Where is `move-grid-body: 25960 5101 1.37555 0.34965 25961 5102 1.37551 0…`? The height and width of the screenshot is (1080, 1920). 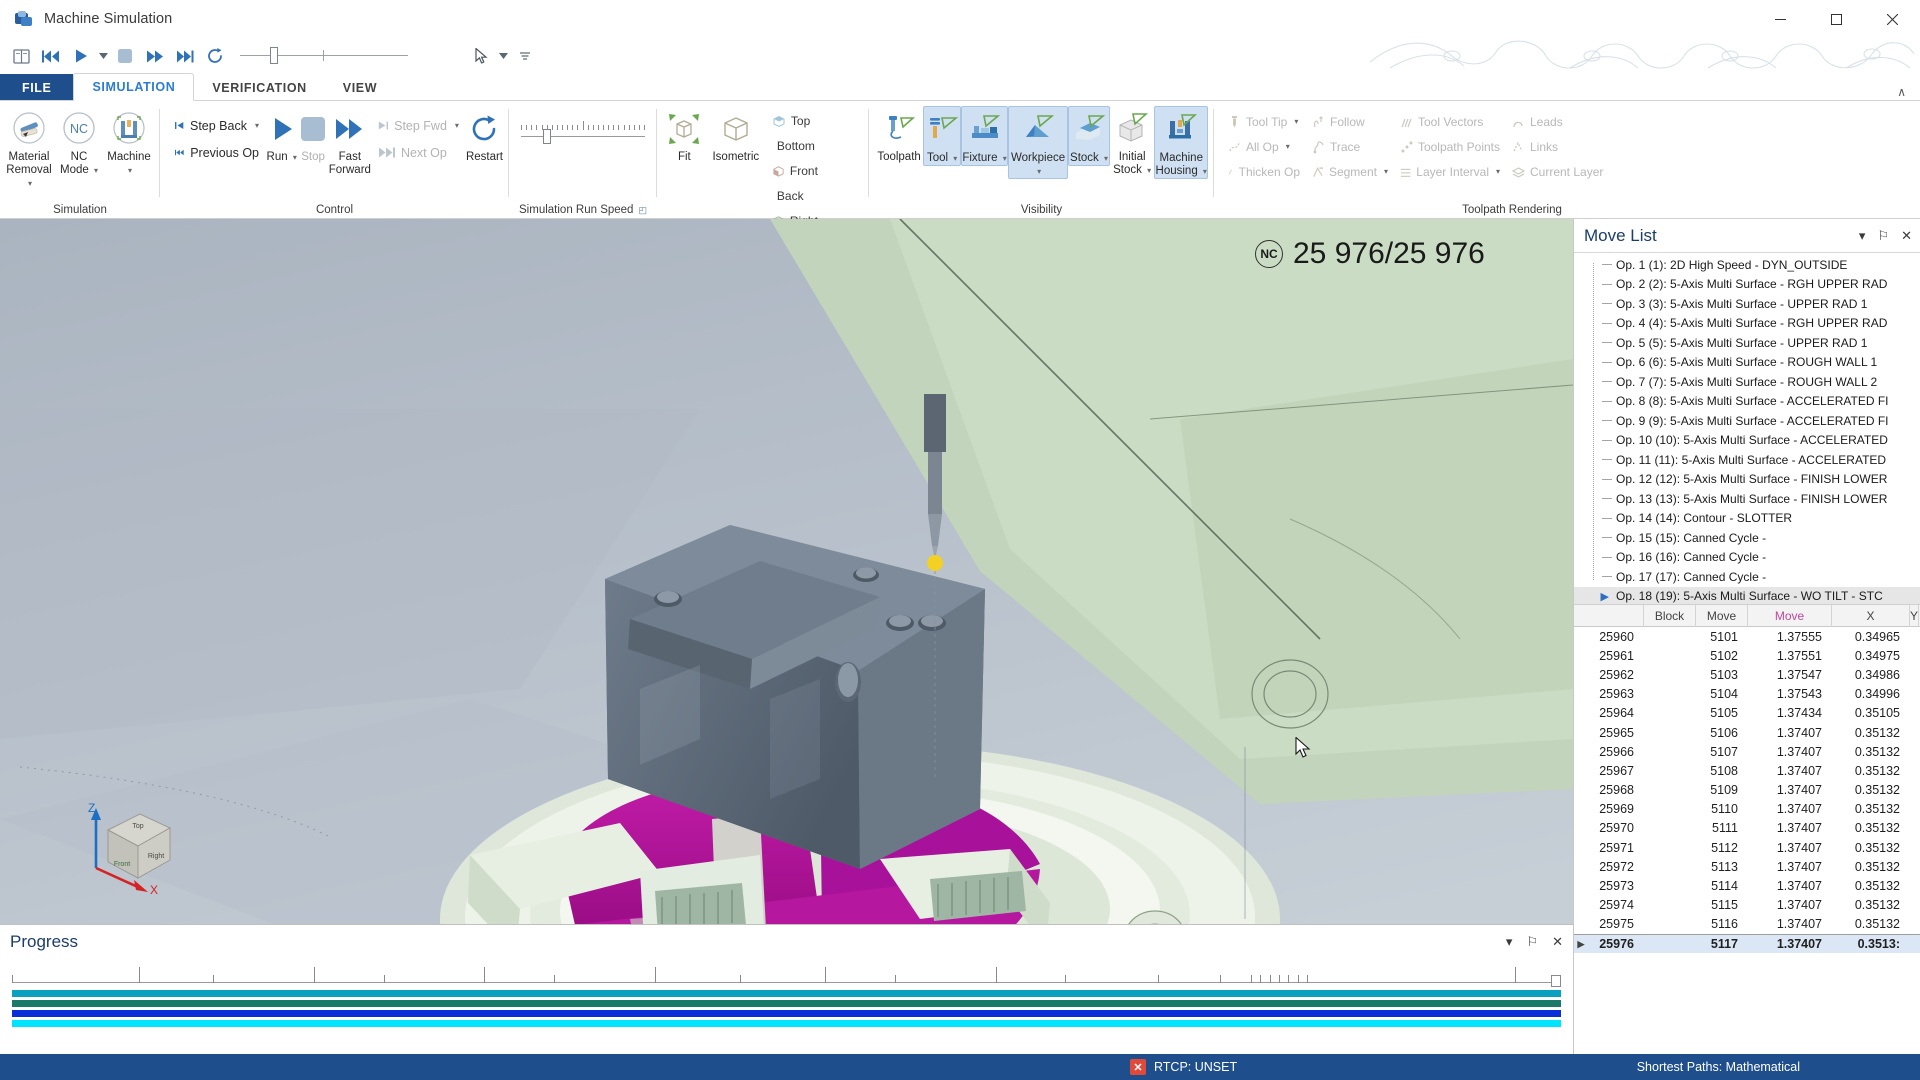 move-grid-body: 25960 5101 1.37555 0.34965 25961 5102 1.37551 0… is located at coordinates (1747, 844).